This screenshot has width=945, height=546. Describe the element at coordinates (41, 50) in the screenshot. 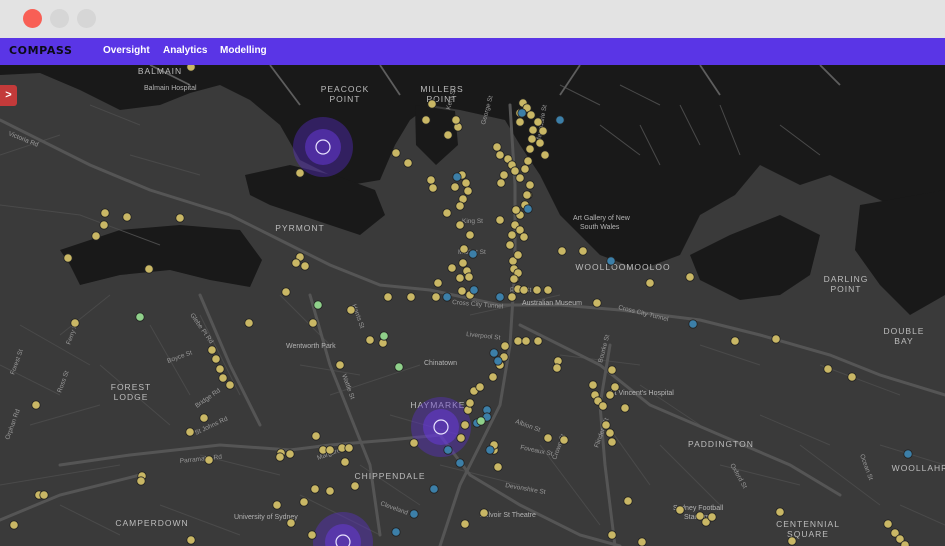

I see `compass-logo: COMPASS` at that location.